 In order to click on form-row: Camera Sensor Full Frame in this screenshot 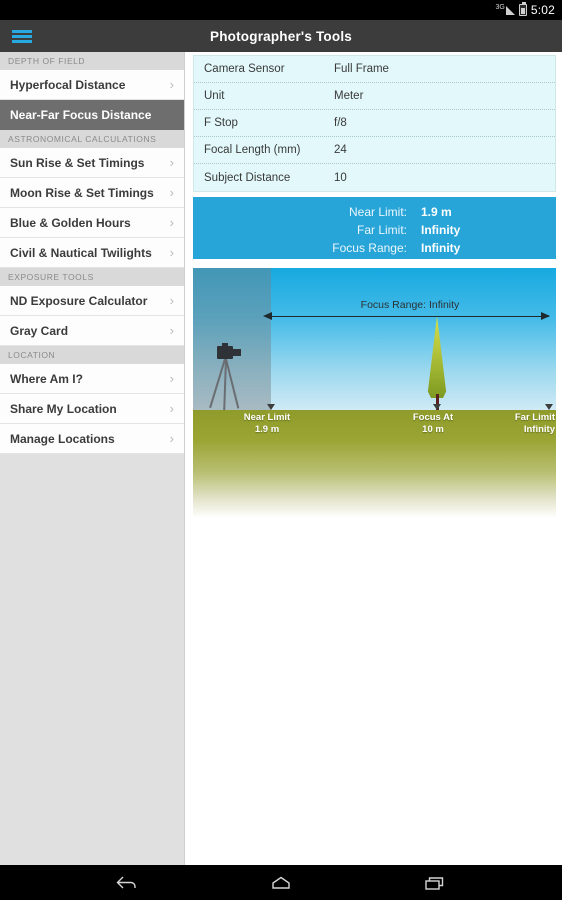, I will do `click(374, 69)`.